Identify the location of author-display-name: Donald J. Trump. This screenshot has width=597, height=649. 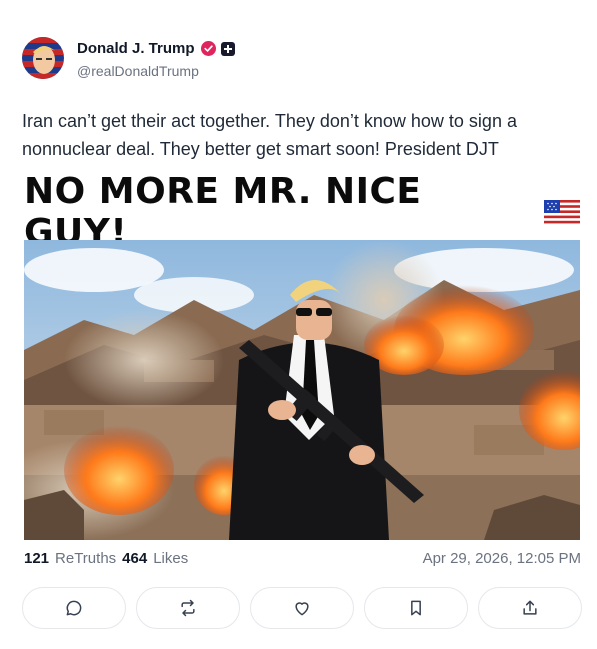
(136, 48).